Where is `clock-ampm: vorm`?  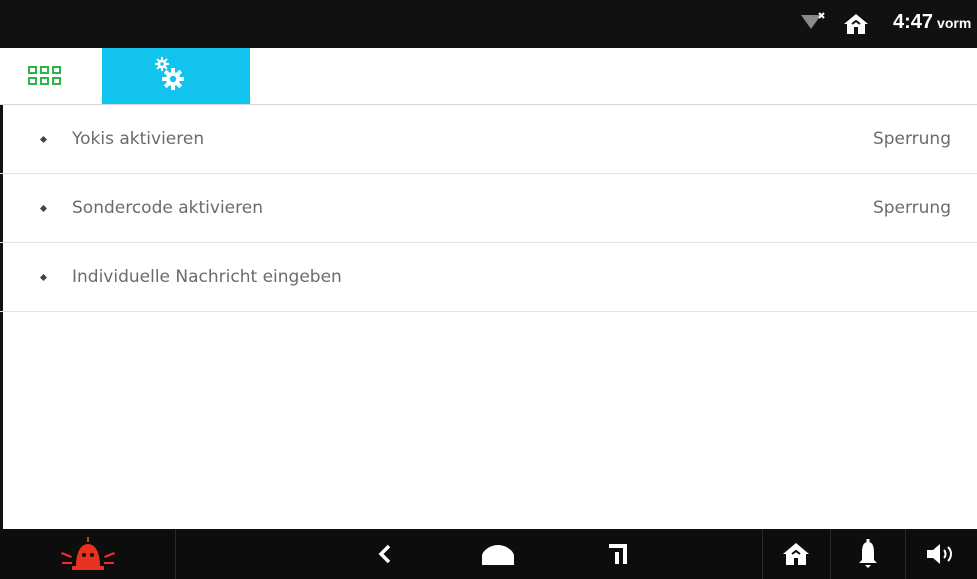
clock-ampm: vorm is located at coordinates (954, 23).